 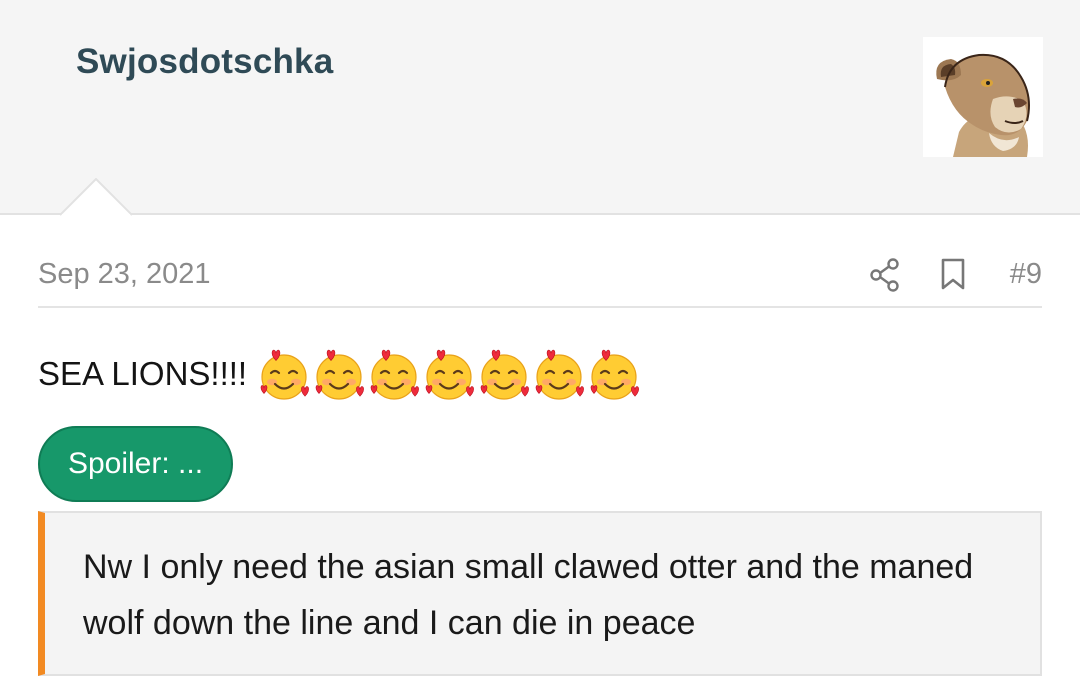 I want to click on lioness-avatar-icon, so click(x=983, y=97).